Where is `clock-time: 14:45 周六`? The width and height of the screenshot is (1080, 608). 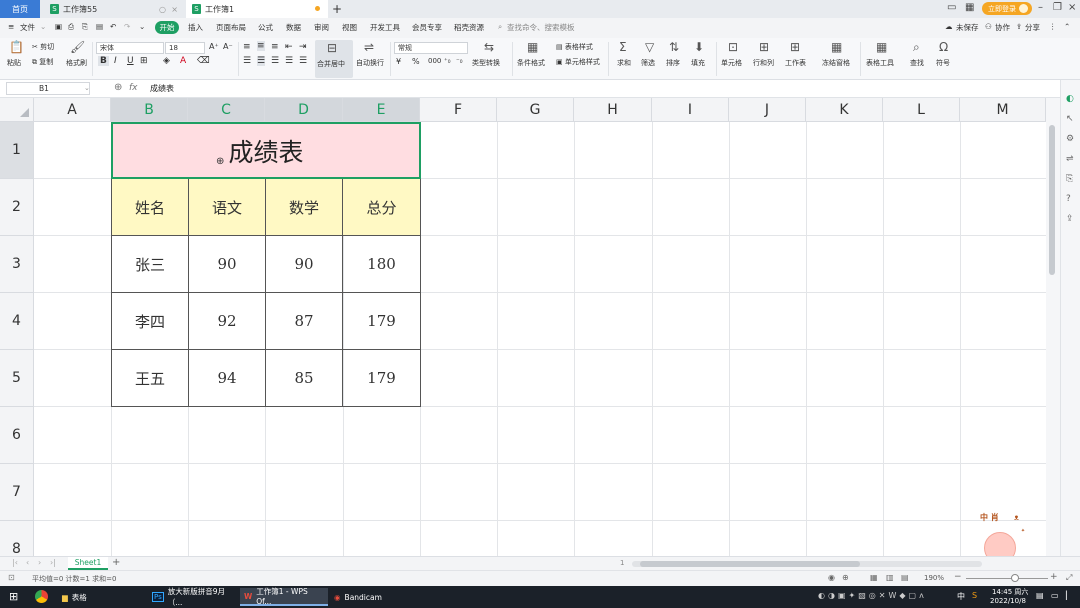
clock-time: 14:45 周六 is located at coordinates (1010, 592).